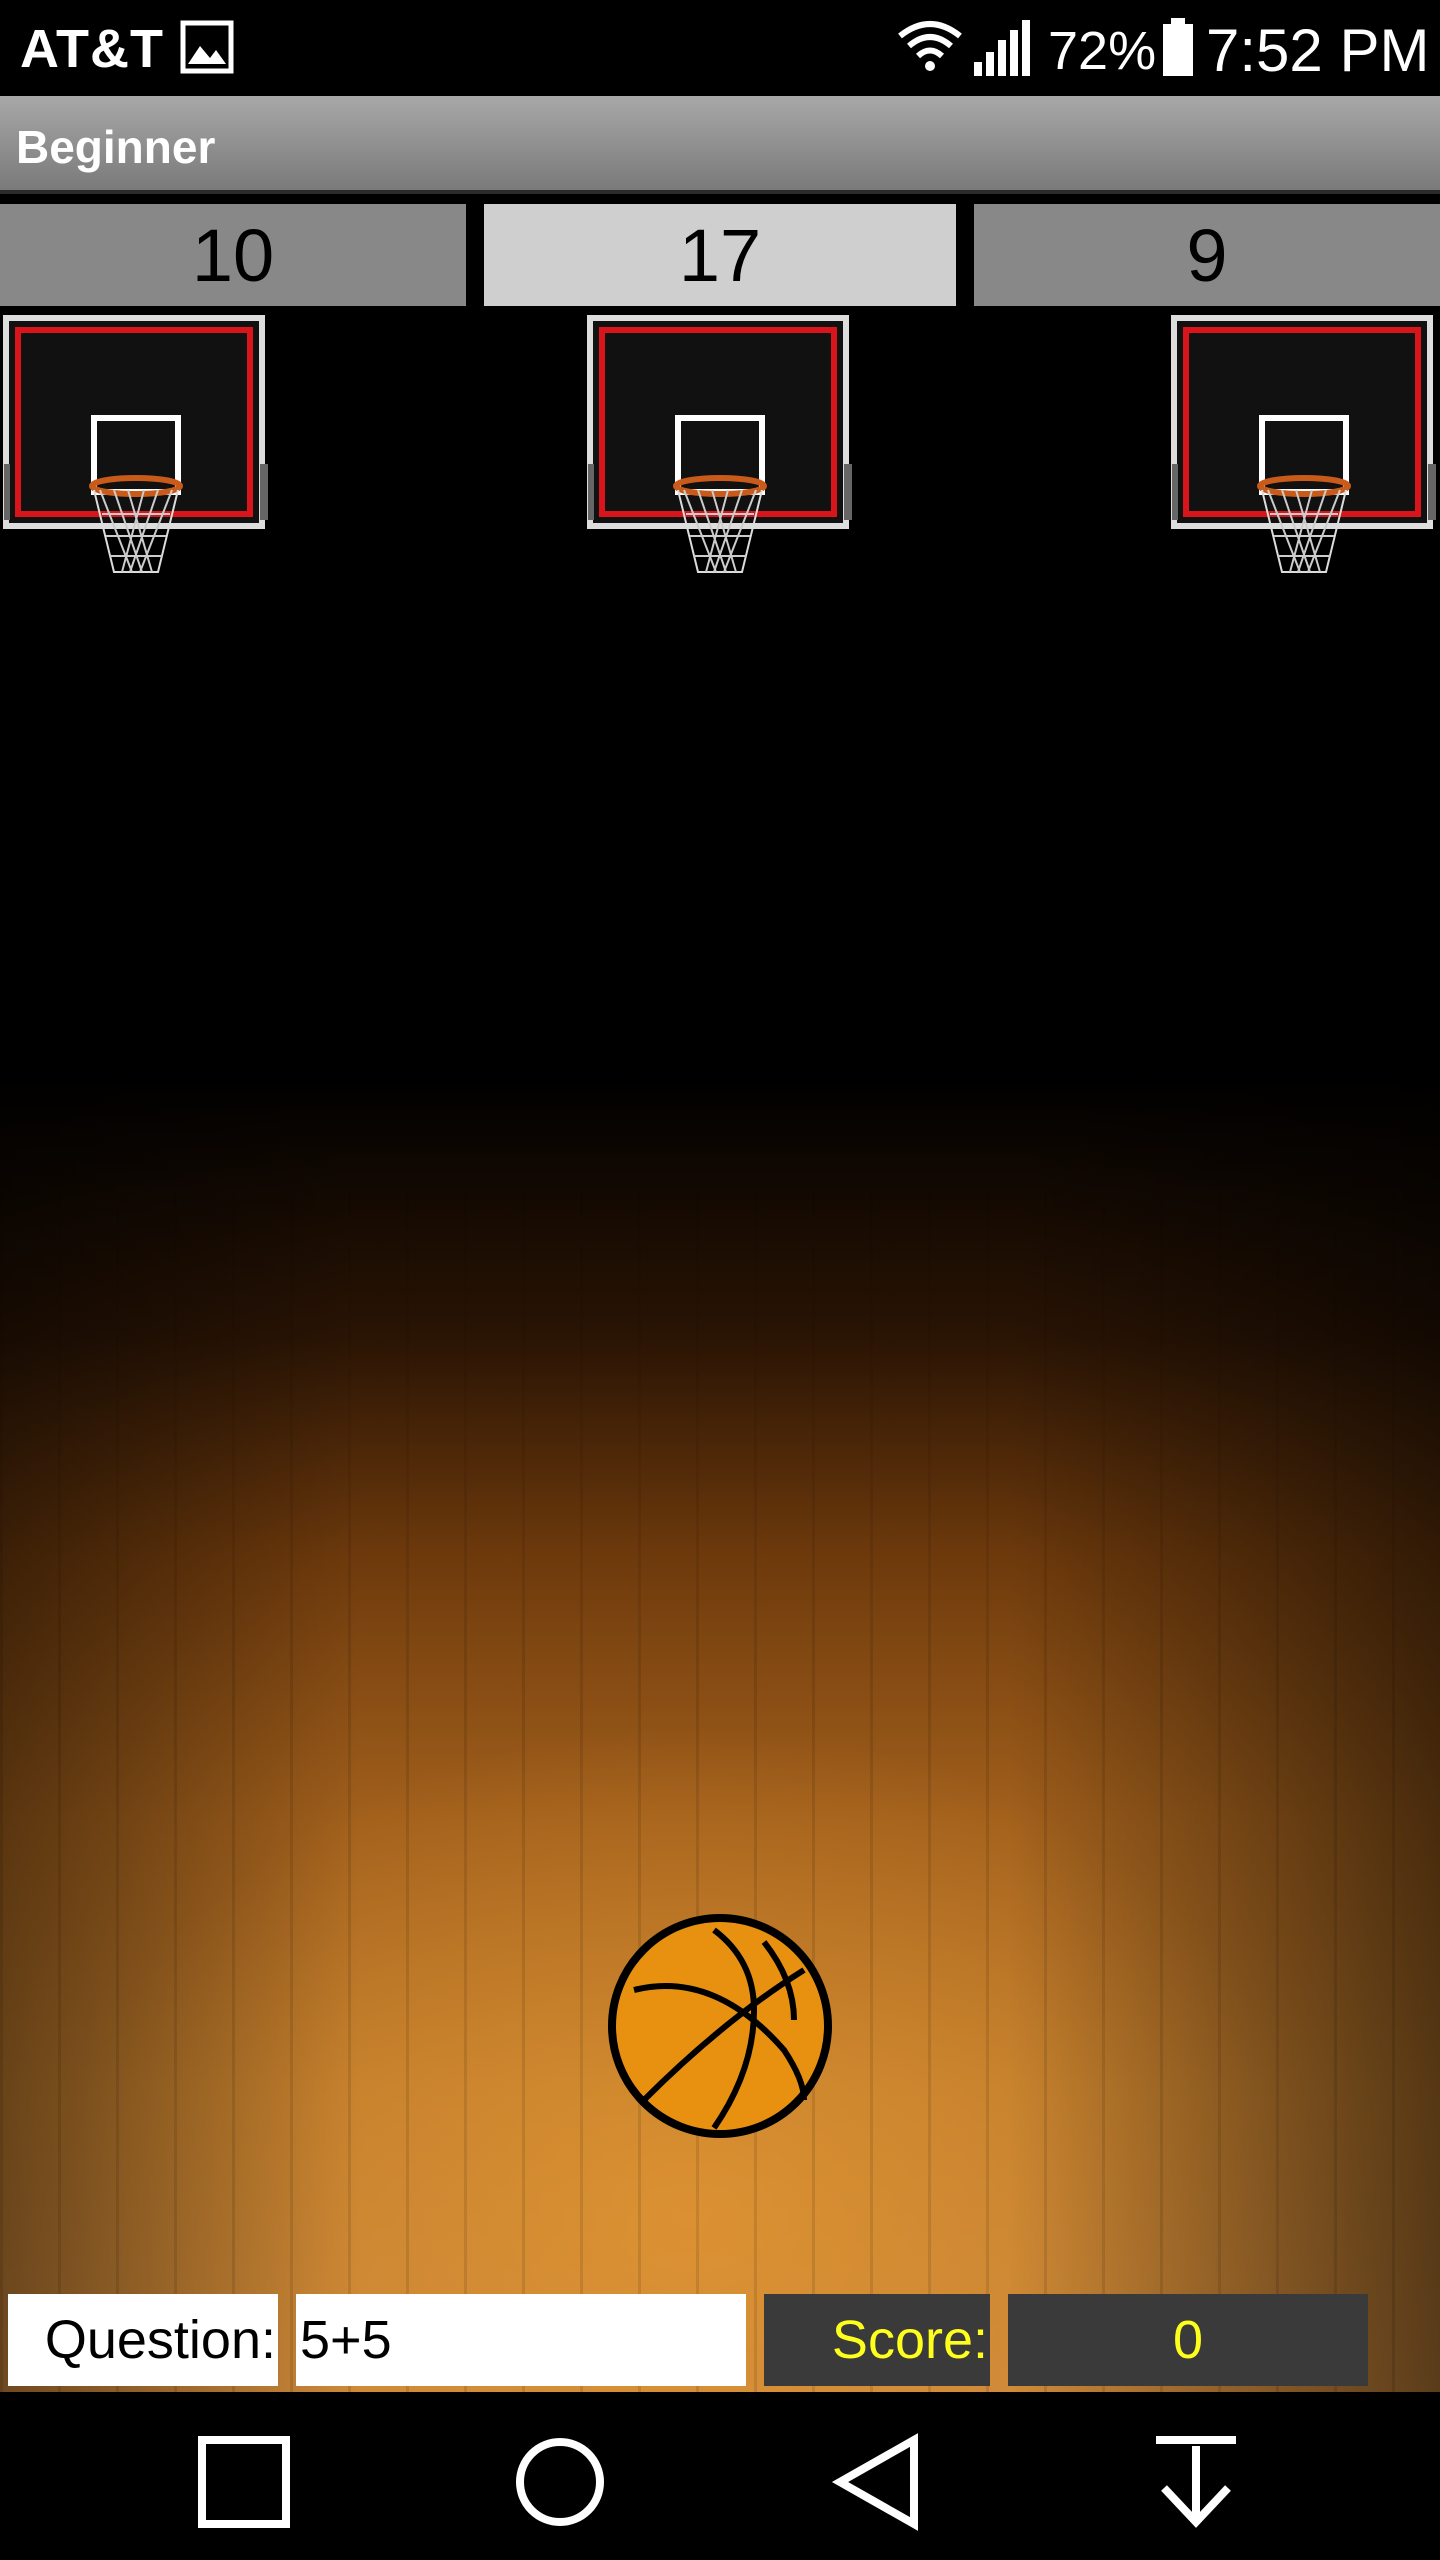  I want to click on home-icon, so click(560, 2482).